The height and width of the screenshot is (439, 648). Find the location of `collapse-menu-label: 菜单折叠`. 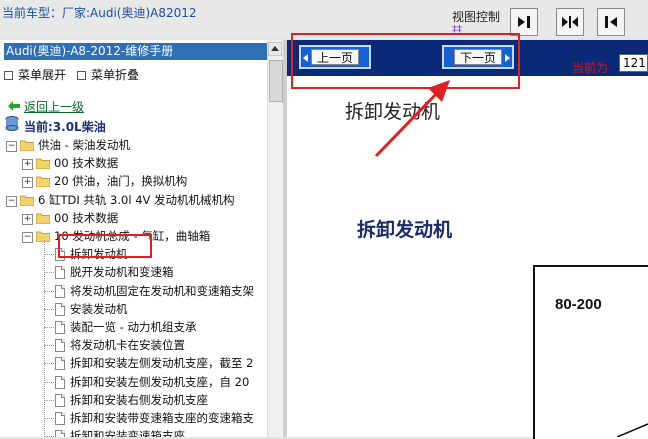

collapse-menu-label: 菜单折叠 is located at coordinates (115, 75).